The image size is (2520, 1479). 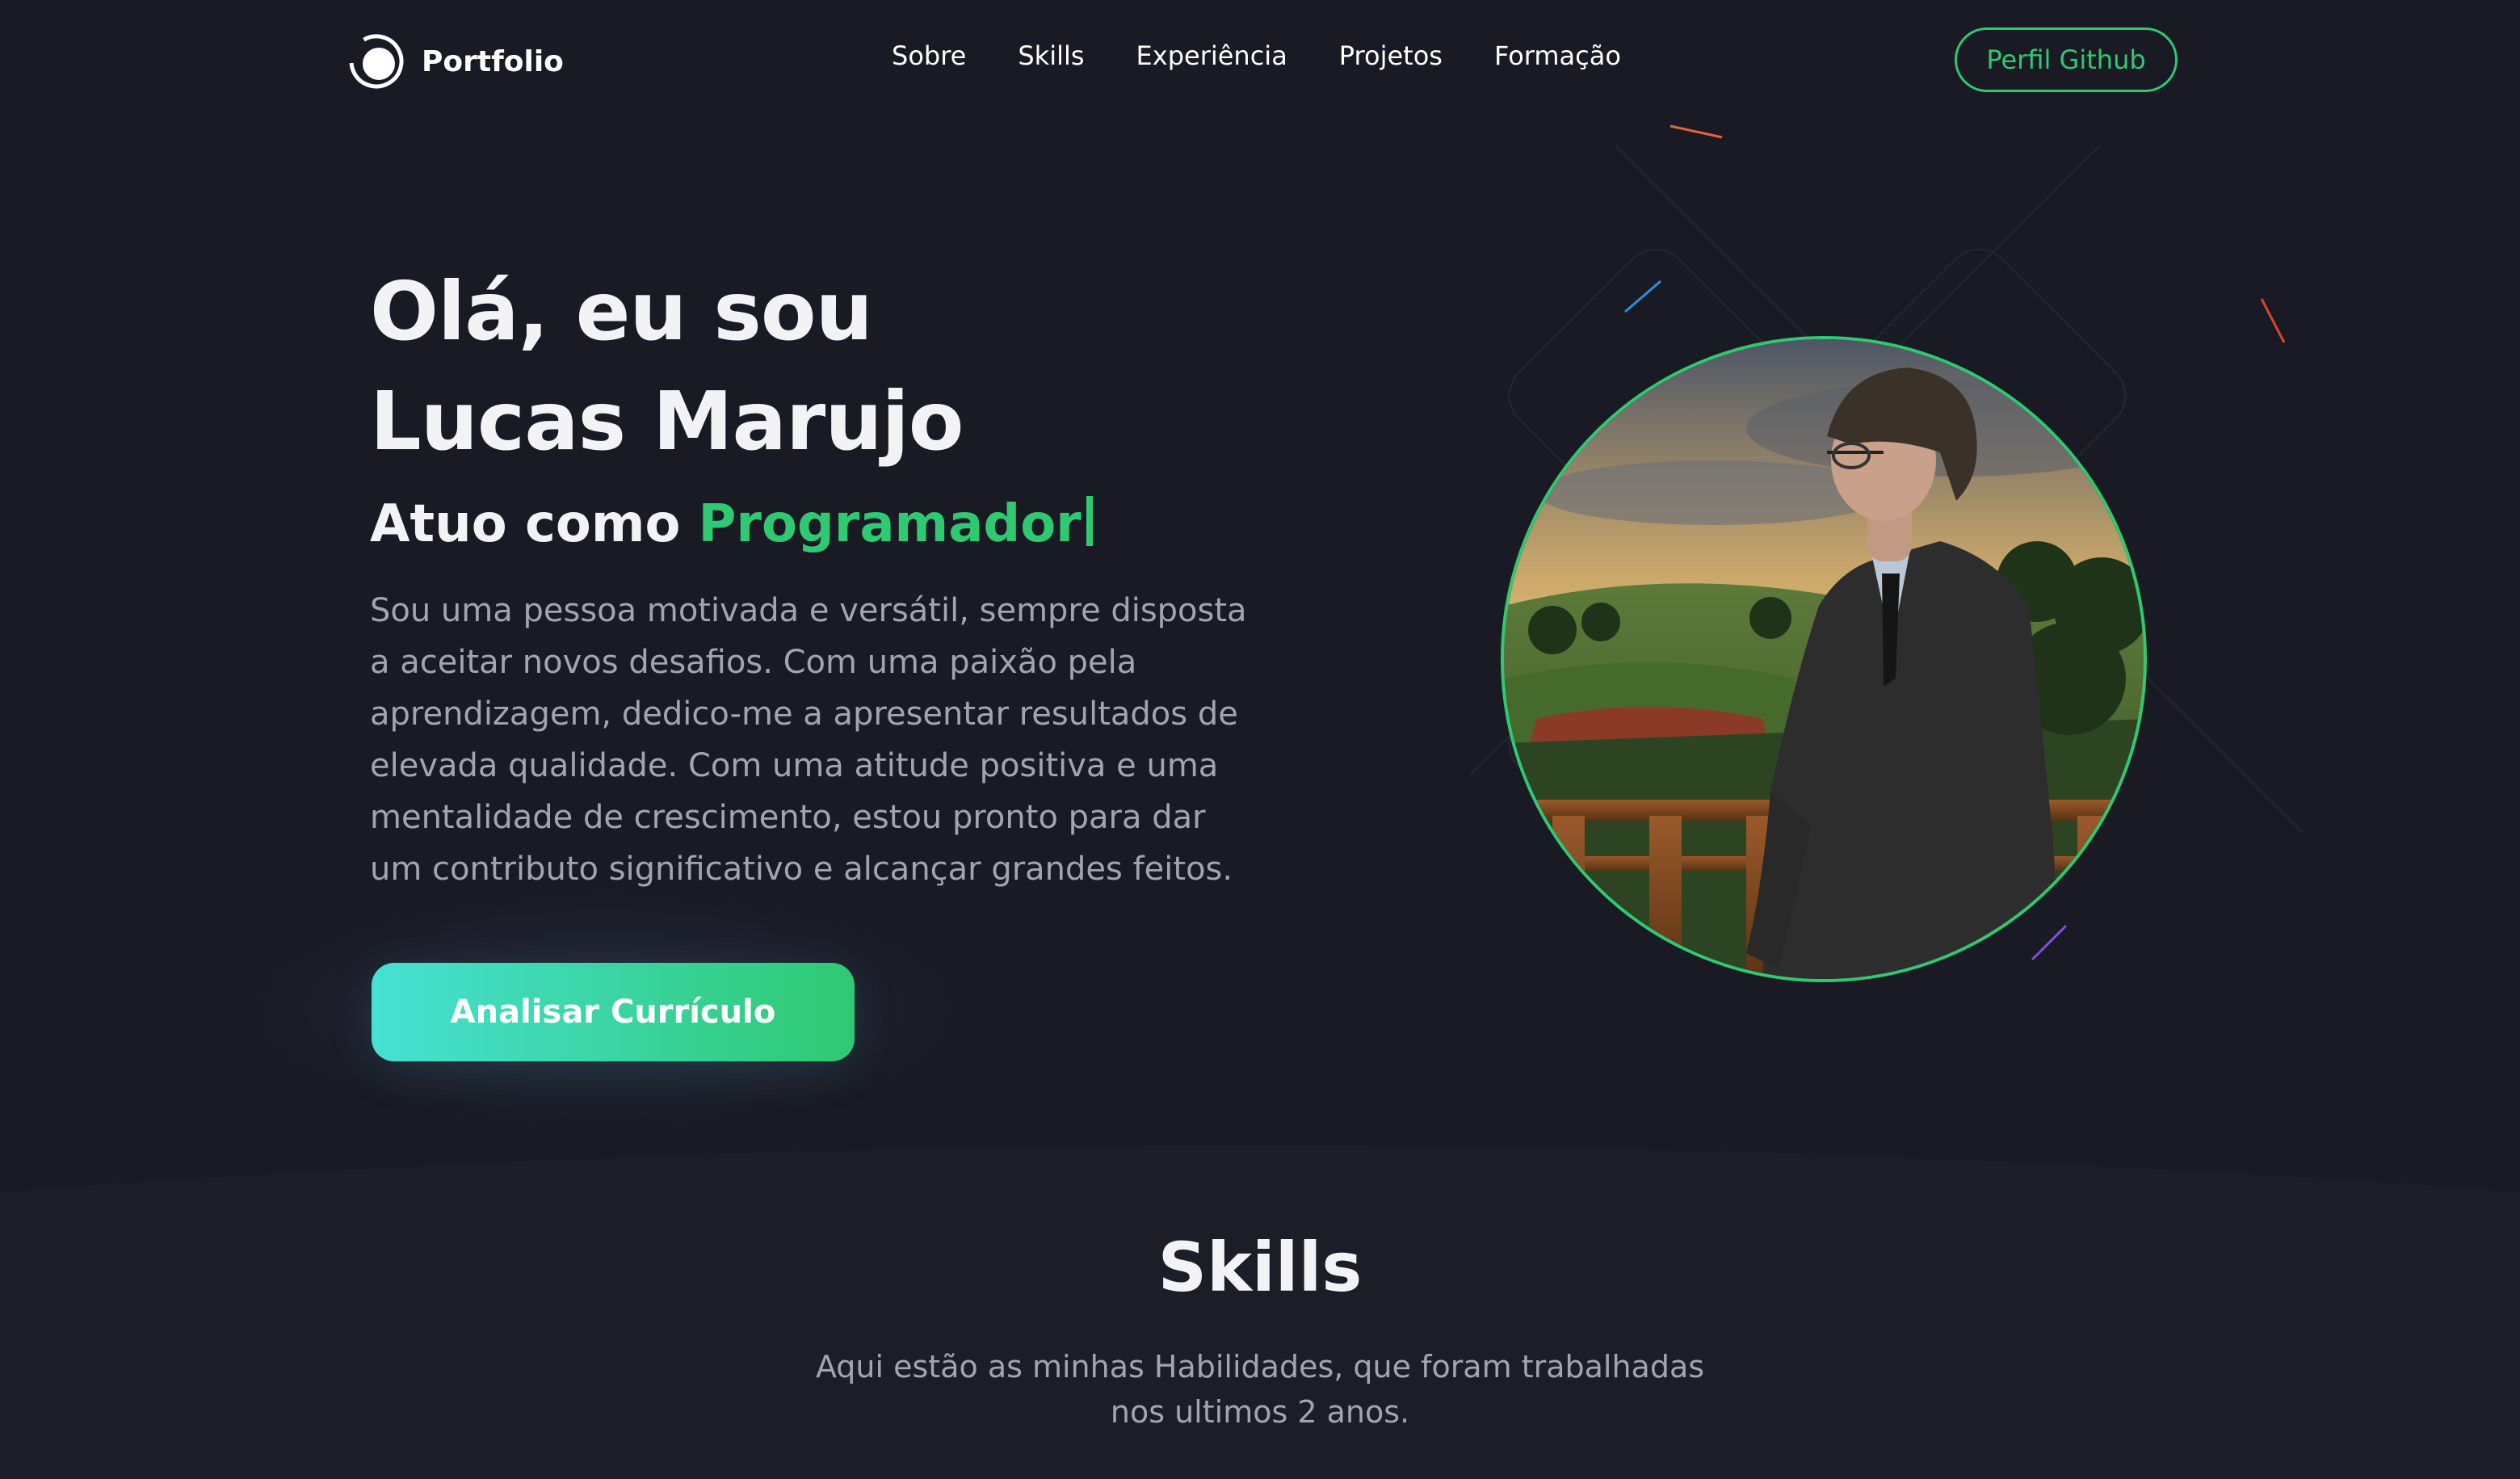 I want to click on role-prefix: Atuo como, so click(x=525, y=524).